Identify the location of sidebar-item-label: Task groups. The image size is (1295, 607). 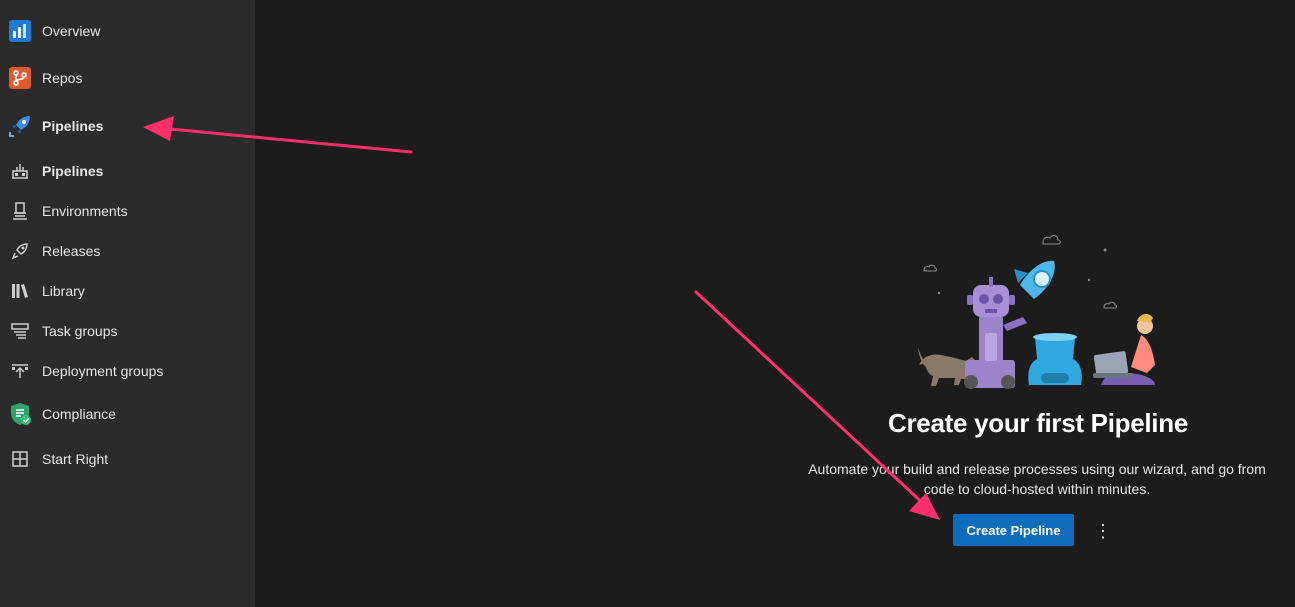
(80, 331).